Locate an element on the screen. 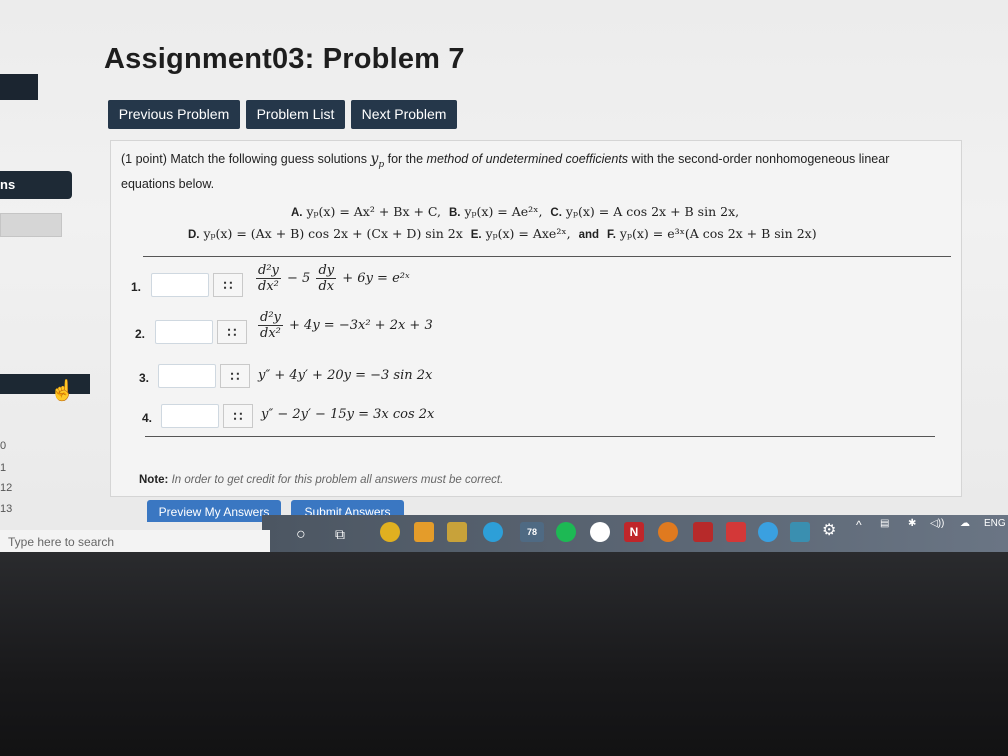 The width and height of the screenshot is (1008, 756). sidebar-input is located at coordinates (31, 225).